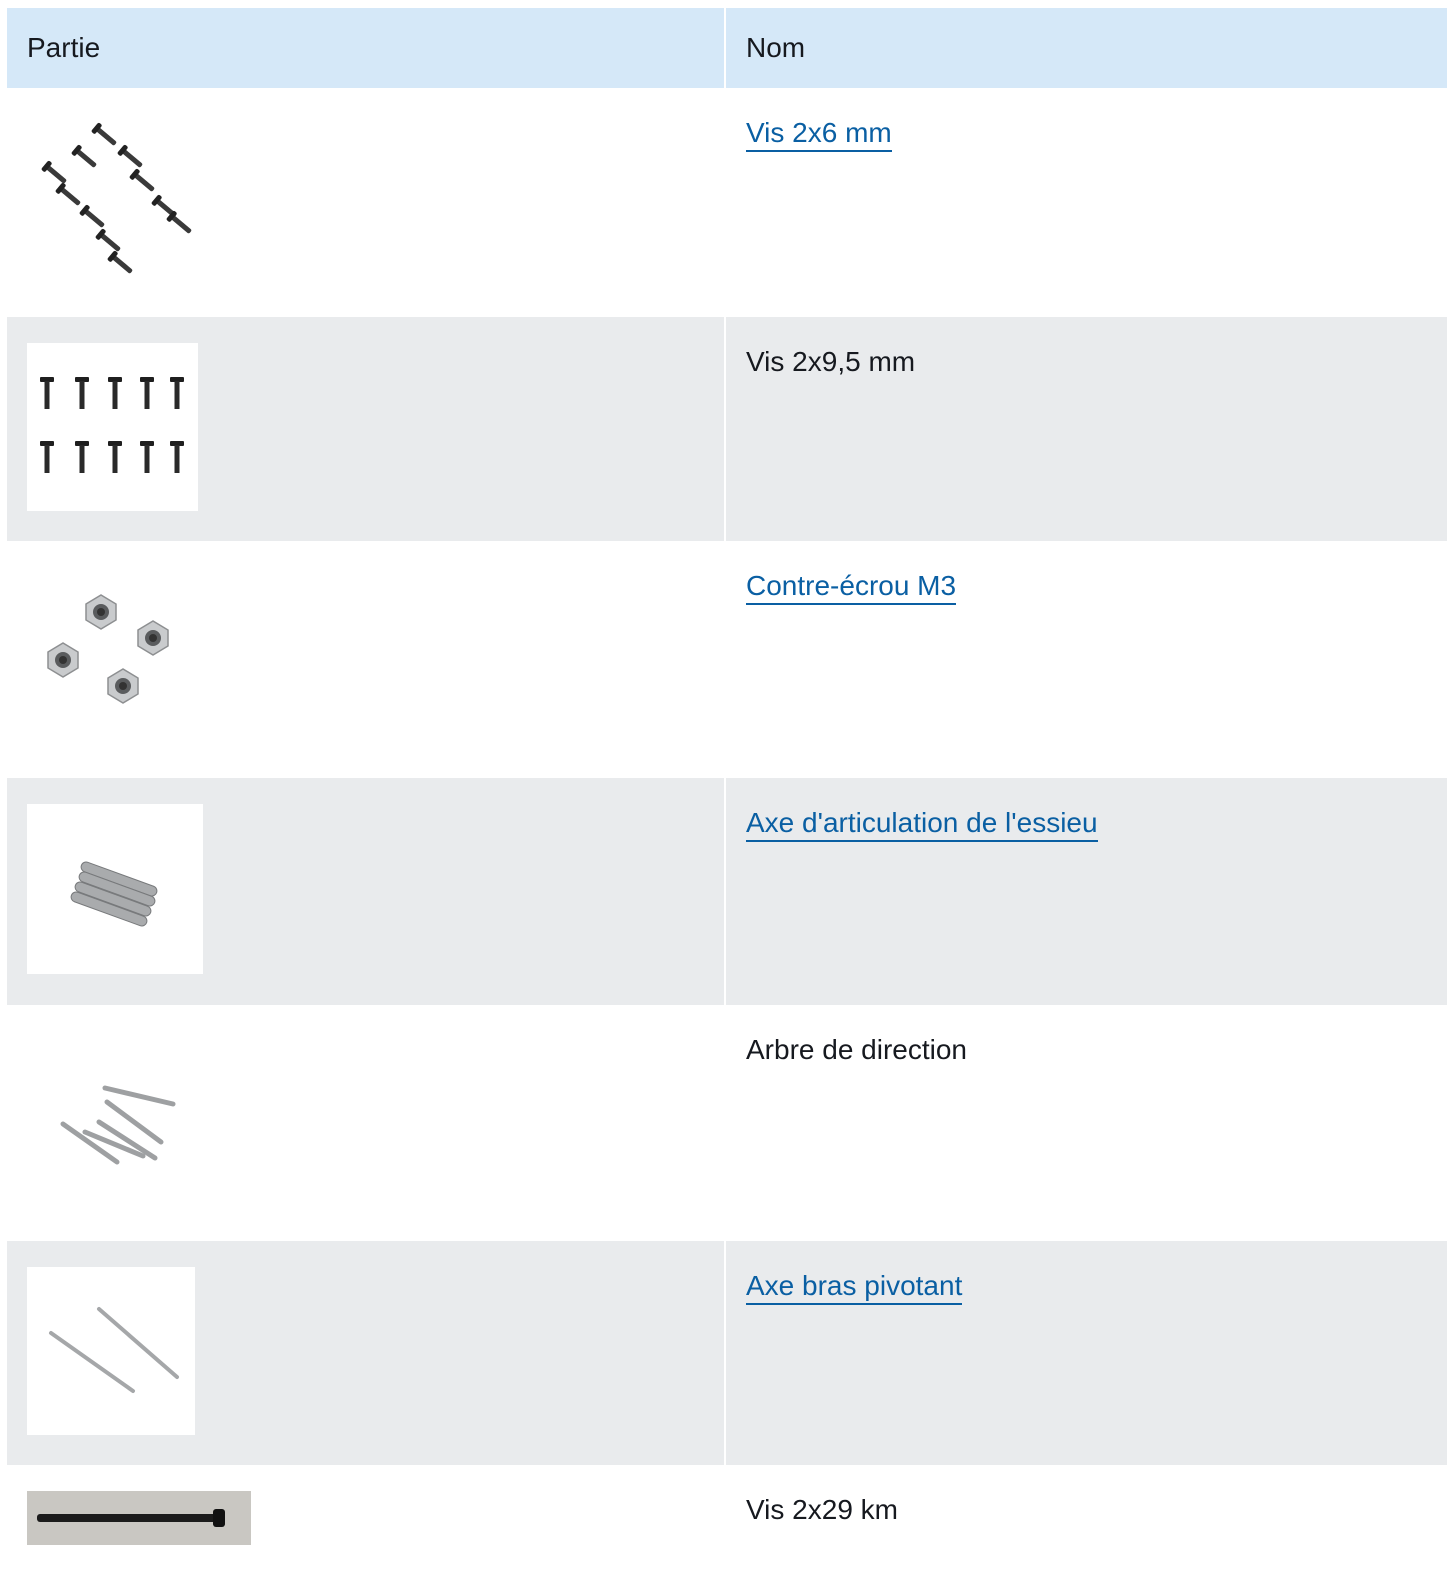 Image resolution: width=1447 pixels, height=1589 pixels. I want to click on table-row: Arbre de direction, so click(727, 1123).